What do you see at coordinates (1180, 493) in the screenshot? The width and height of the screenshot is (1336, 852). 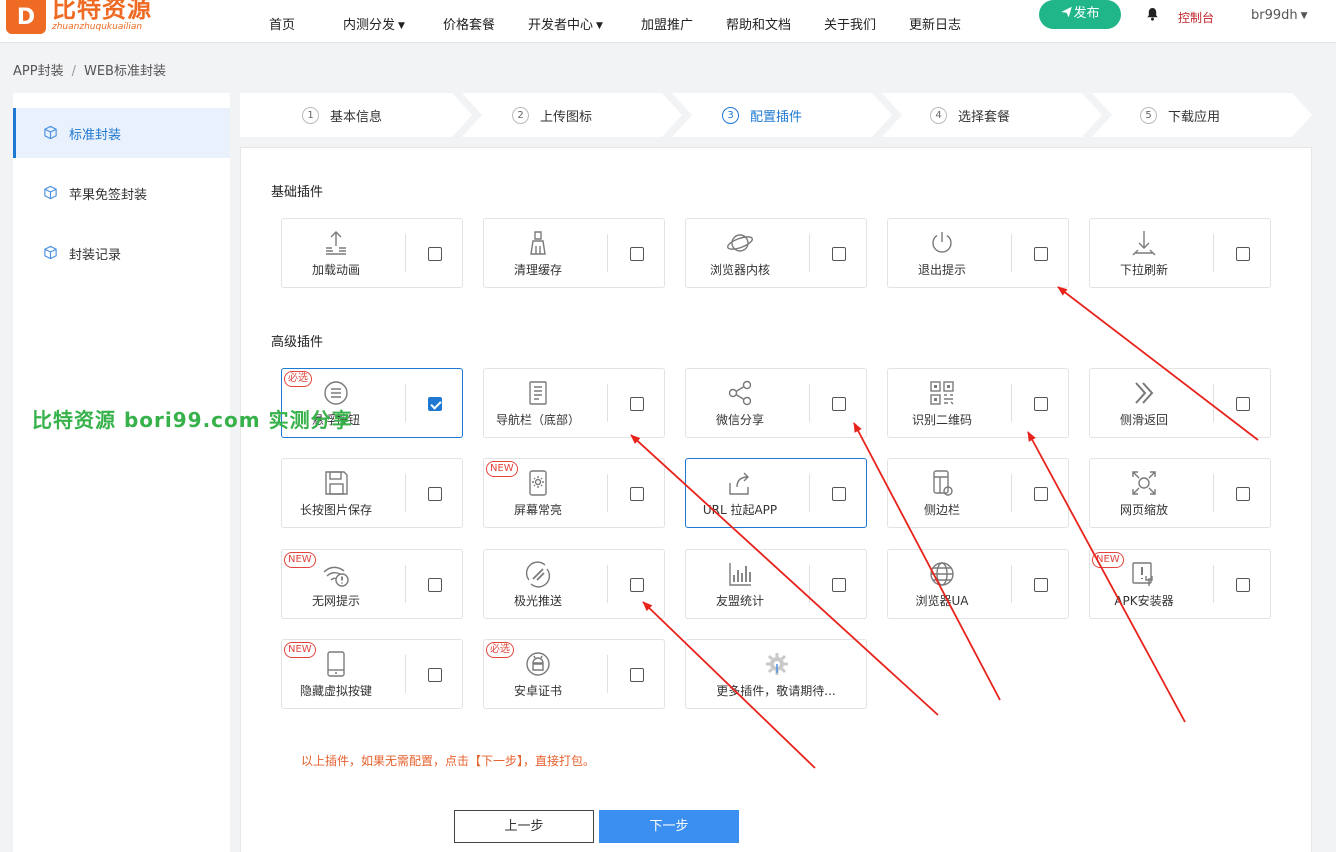 I see `plugin-card: 网页缩放` at bounding box center [1180, 493].